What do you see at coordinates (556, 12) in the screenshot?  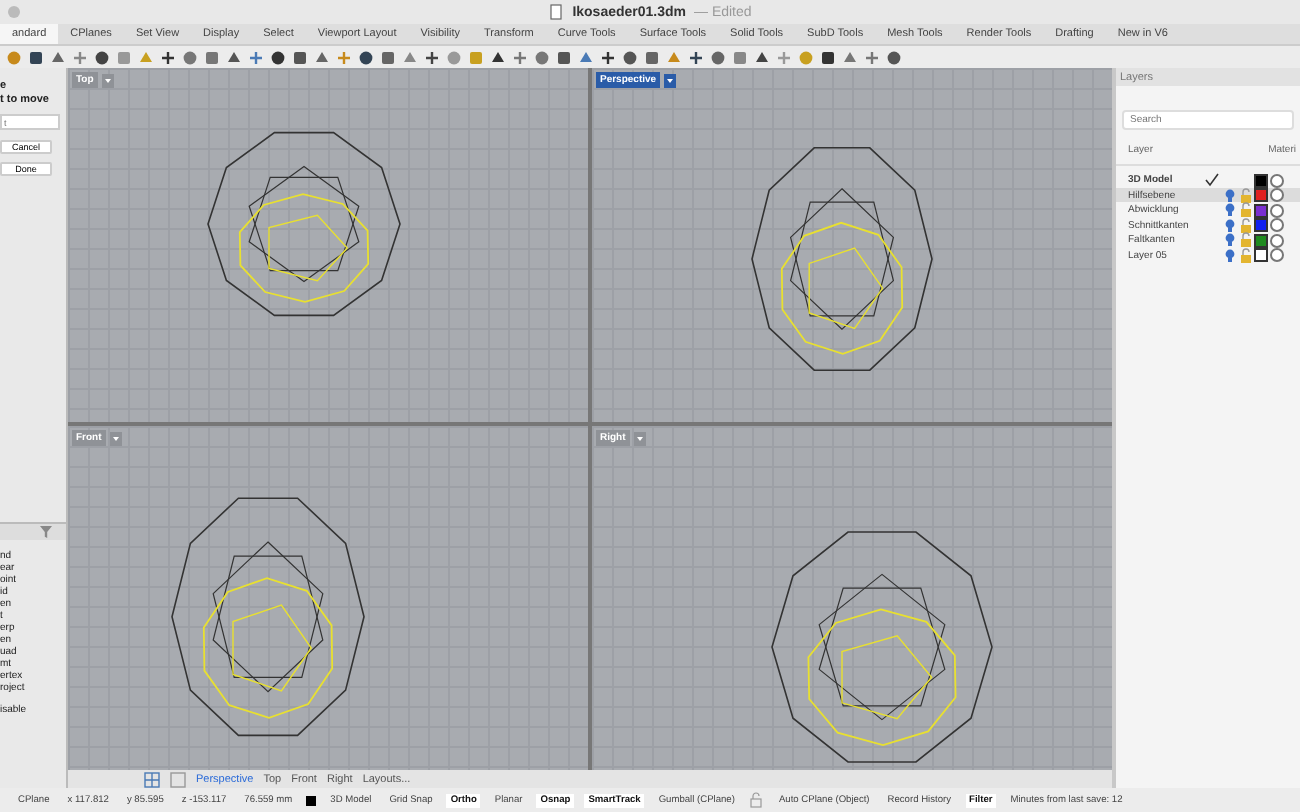 I see `document-icon` at bounding box center [556, 12].